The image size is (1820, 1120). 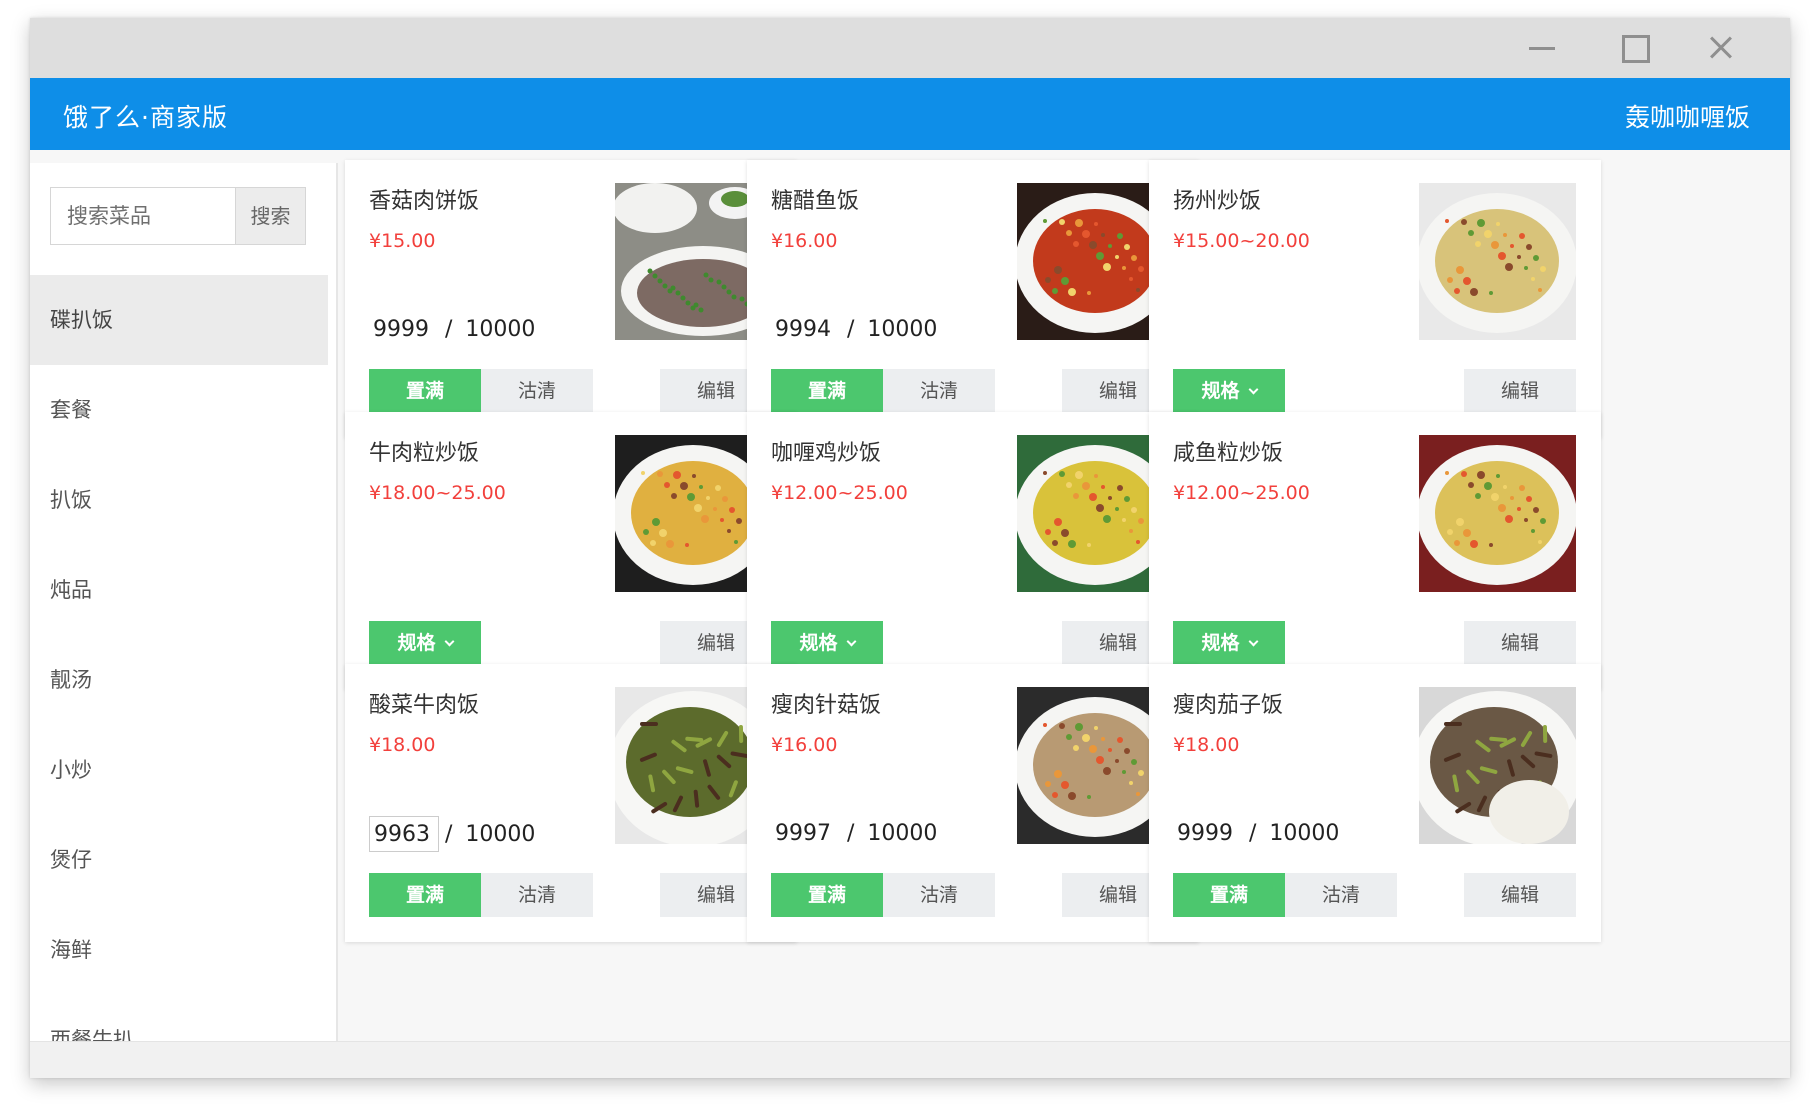 What do you see at coordinates (179, 500) in the screenshot?
I see `category-item: 扒饭` at bounding box center [179, 500].